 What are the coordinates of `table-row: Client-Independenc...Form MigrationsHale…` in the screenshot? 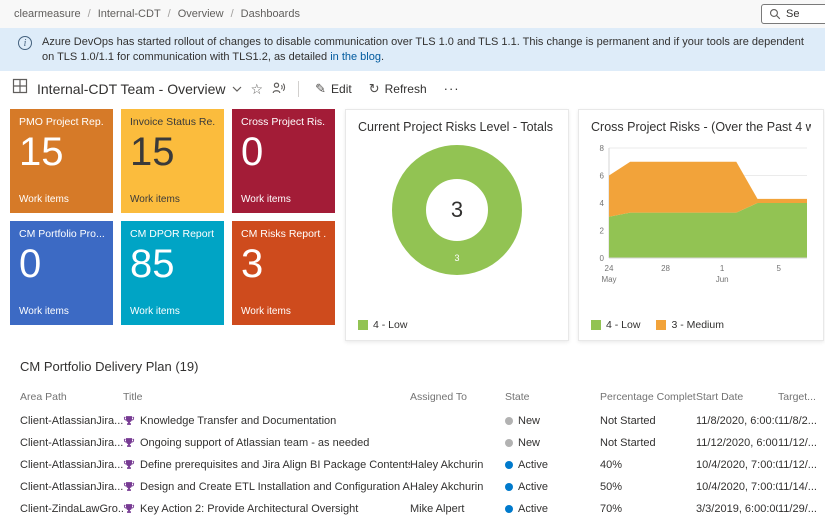 It's located at (422, 522).